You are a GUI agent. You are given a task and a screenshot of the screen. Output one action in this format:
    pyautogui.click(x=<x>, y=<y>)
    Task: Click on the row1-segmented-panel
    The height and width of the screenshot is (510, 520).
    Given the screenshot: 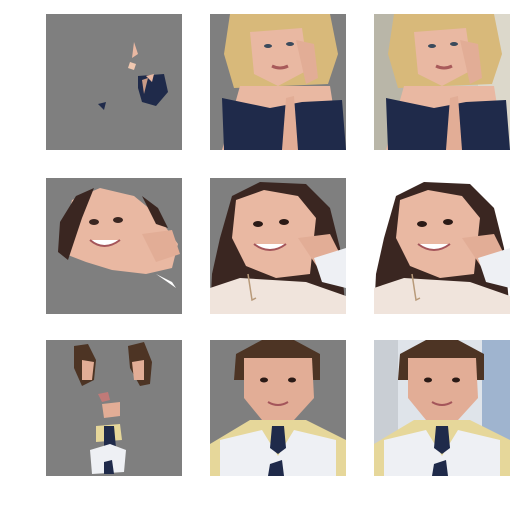 What is the action you would take?
    pyautogui.click(x=278, y=82)
    